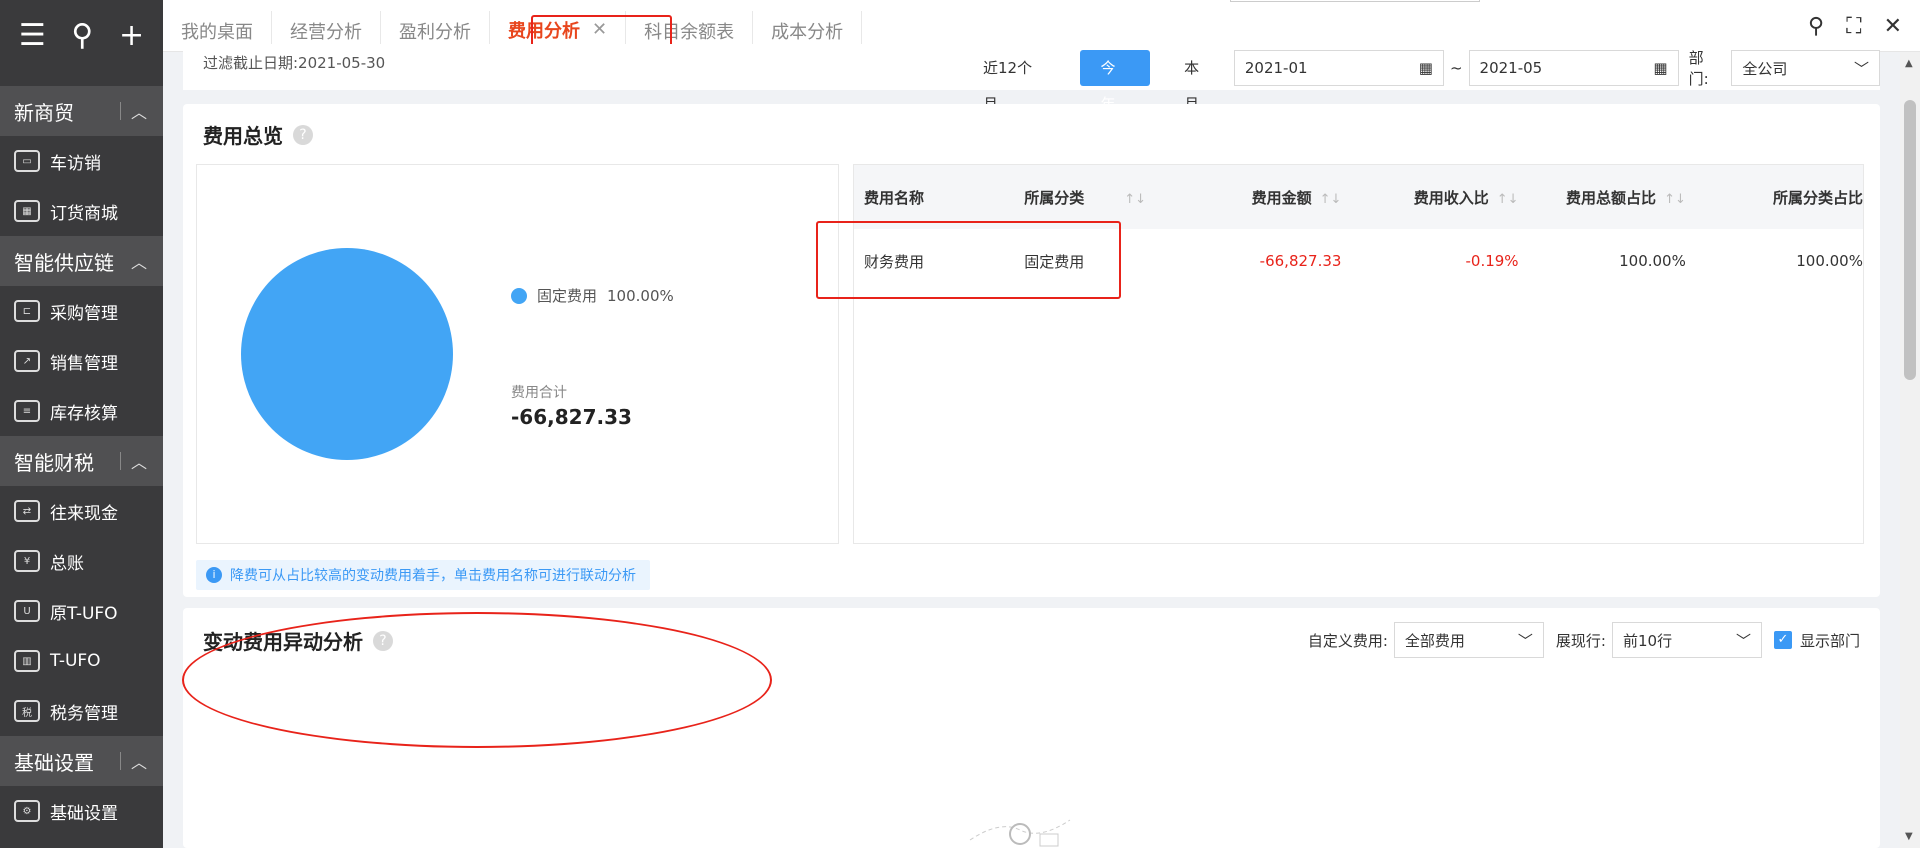 This screenshot has width=1920, height=848. I want to click on top-edge-widget, so click(1355, 1).